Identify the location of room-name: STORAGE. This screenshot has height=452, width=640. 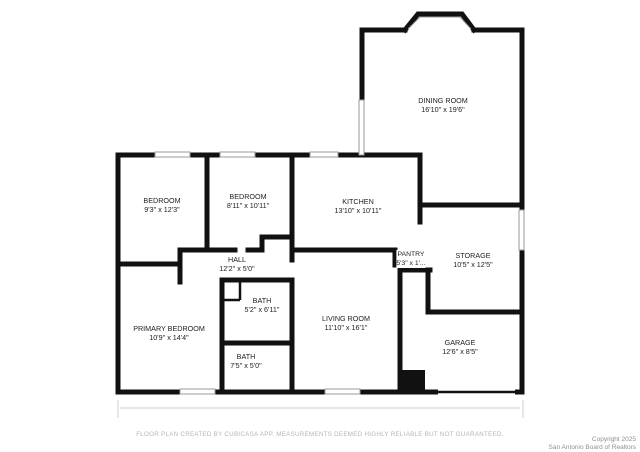
(473, 255).